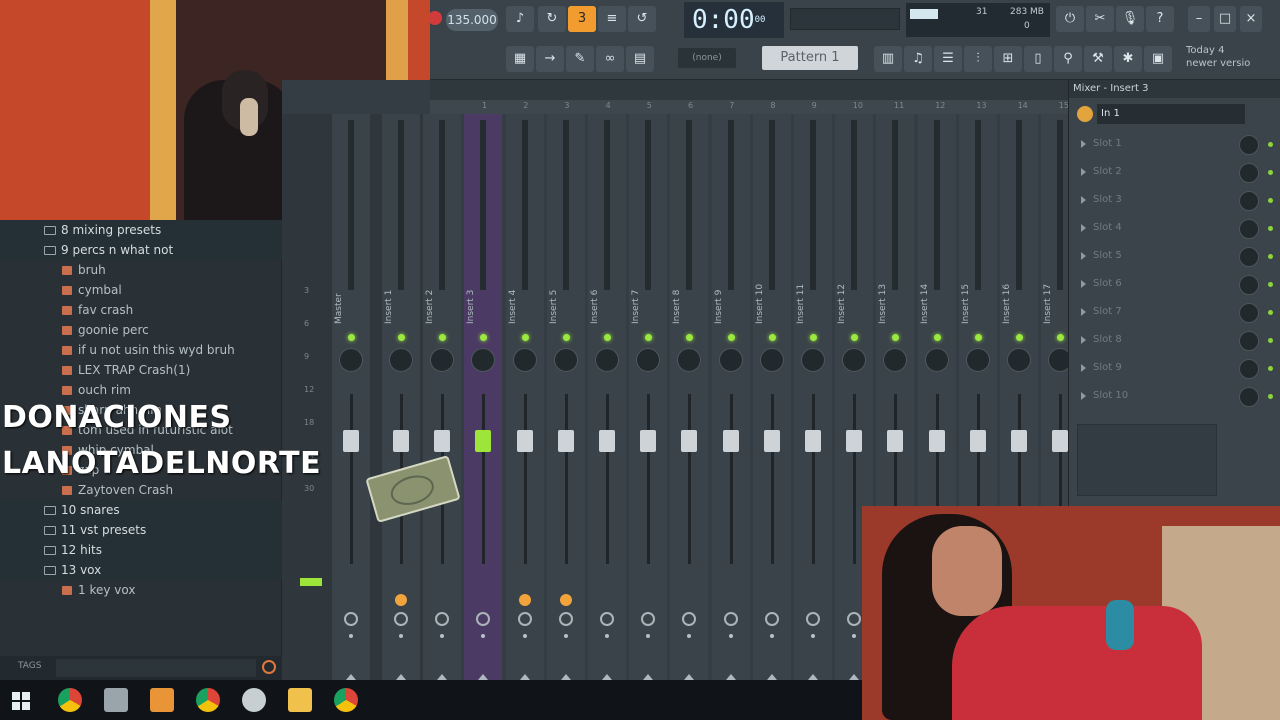 The width and height of the screenshot is (1280, 720). What do you see at coordinates (888, 59) in the screenshot?
I see `playlist-icon: ▥` at bounding box center [888, 59].